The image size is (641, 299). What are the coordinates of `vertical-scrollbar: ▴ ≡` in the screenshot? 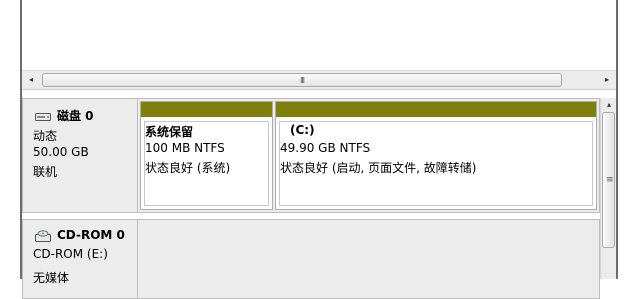 It's located at (608, 188).